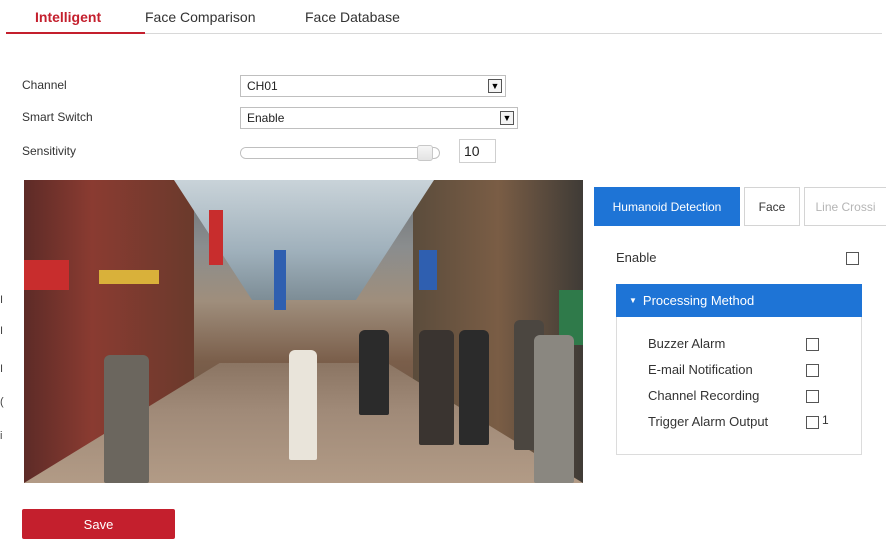  Describe the element at coordinates (98, 524) in the screenshot. I see `save-button: Save` at that location.